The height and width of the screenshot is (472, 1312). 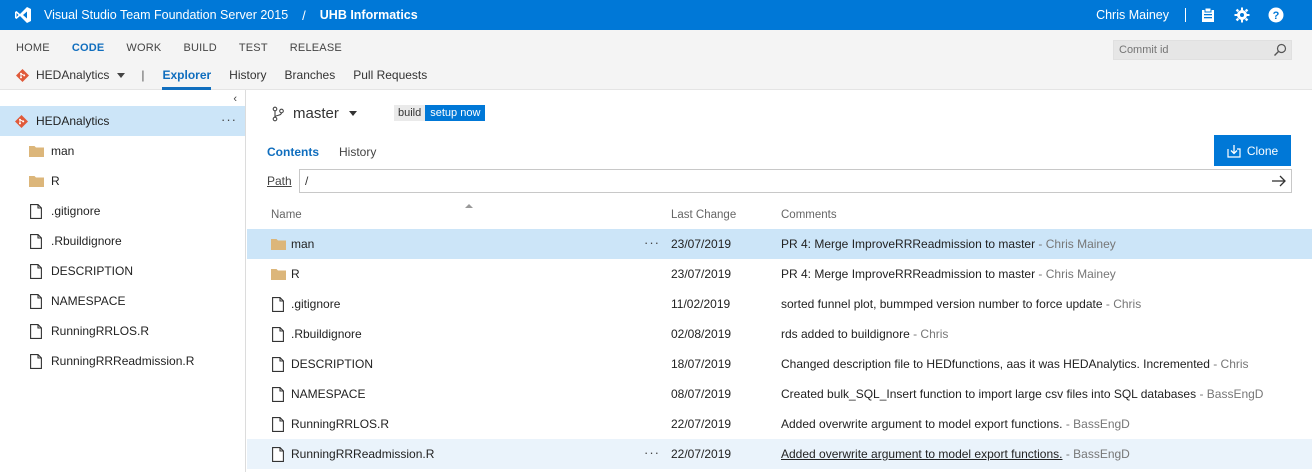 What do you see at coordinates (701, 394) in the screenshot?
I see `last-change-date: 08/07/2019` at bounding box center [701, 394].